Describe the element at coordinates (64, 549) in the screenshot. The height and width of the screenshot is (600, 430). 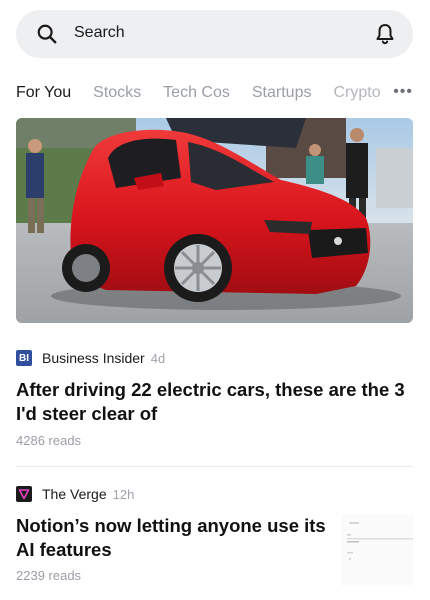
I see `headline-line: AI features` at that location.